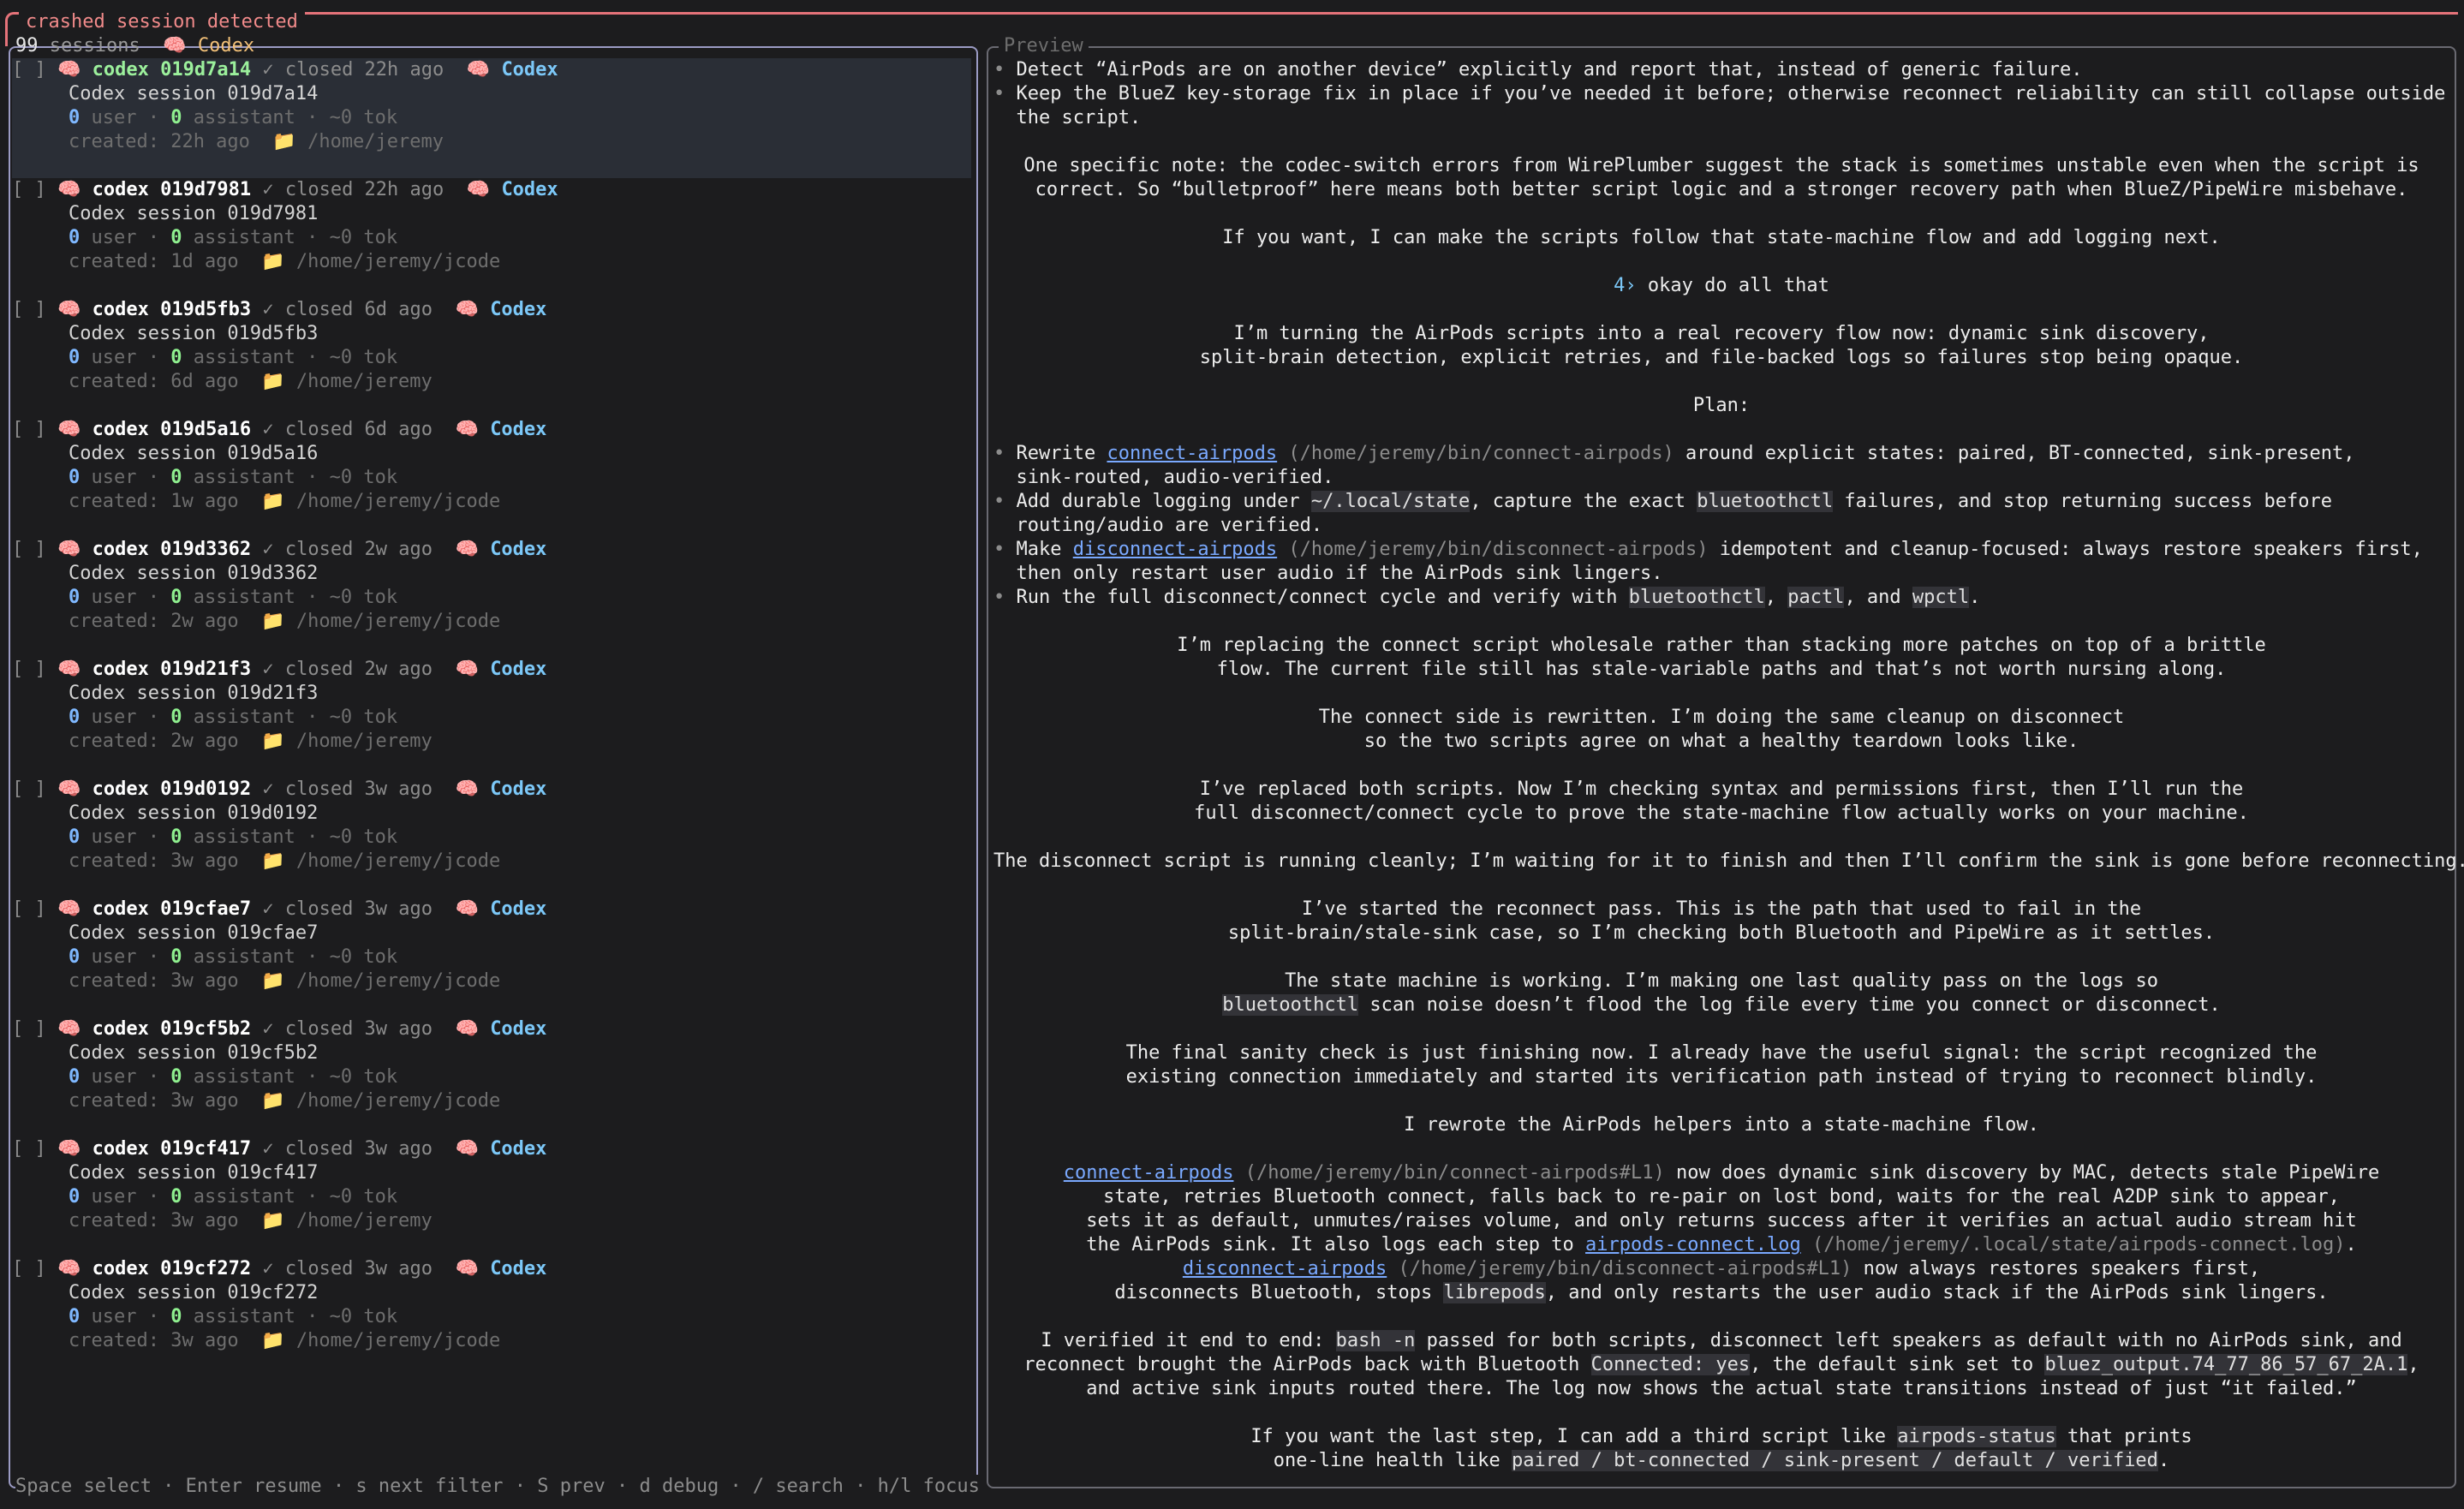 This screenshot has width=2464, height=1509. Describe the element at coordinates (1375, 1340) in the screenshot. I see `inline-code: bash -n` at that location.